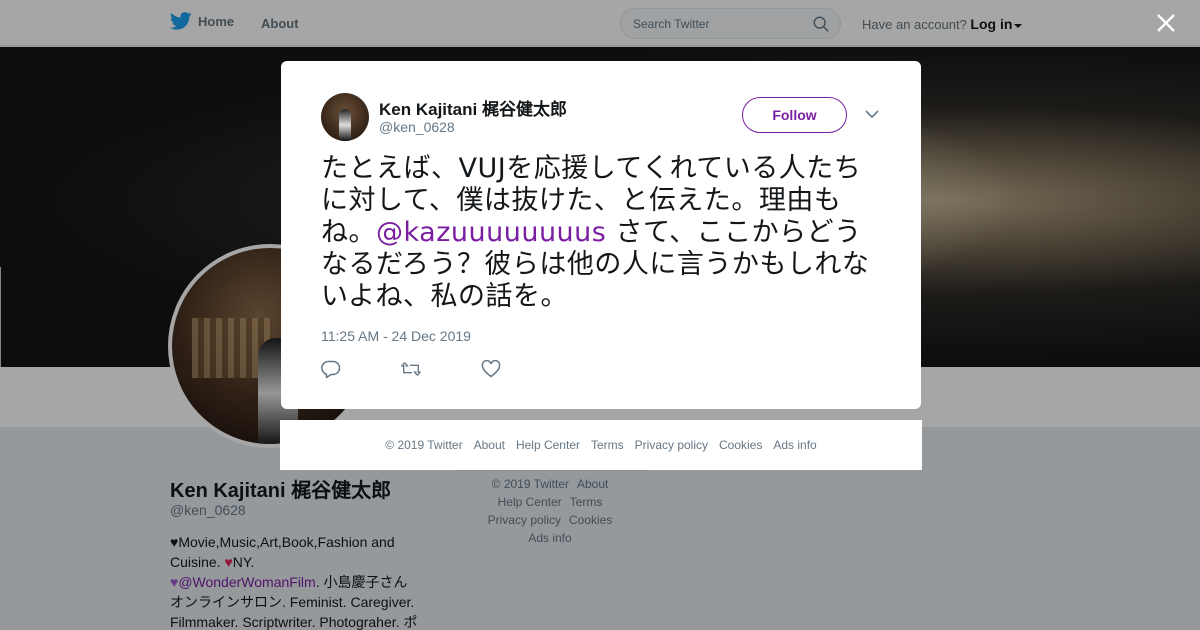 The image size is (1200, 630). Describe the element at coordinates (489, 445) in the screenshot. I see `footer-about-link: About` at that location.